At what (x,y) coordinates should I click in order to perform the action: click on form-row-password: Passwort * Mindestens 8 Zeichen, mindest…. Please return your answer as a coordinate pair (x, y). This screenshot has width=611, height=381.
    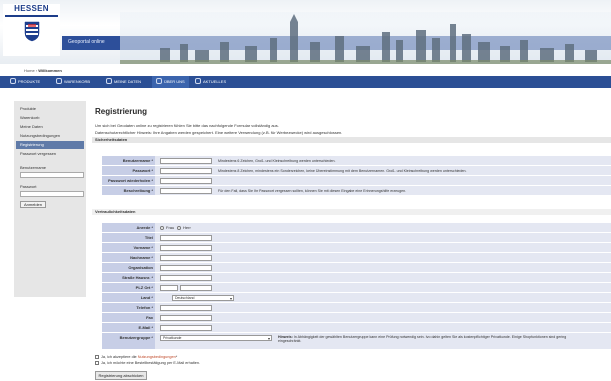
    Looking at the image, I should click on (356, 170).